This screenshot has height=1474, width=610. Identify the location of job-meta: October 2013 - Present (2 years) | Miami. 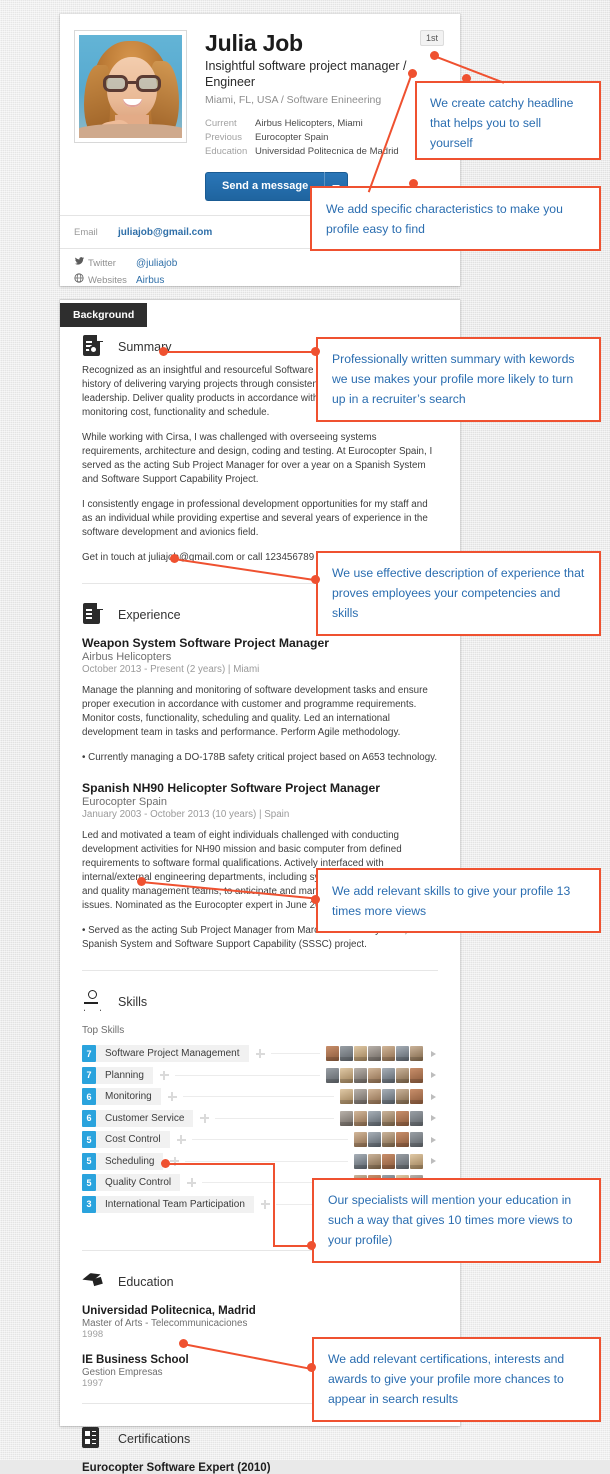
(171, 669).